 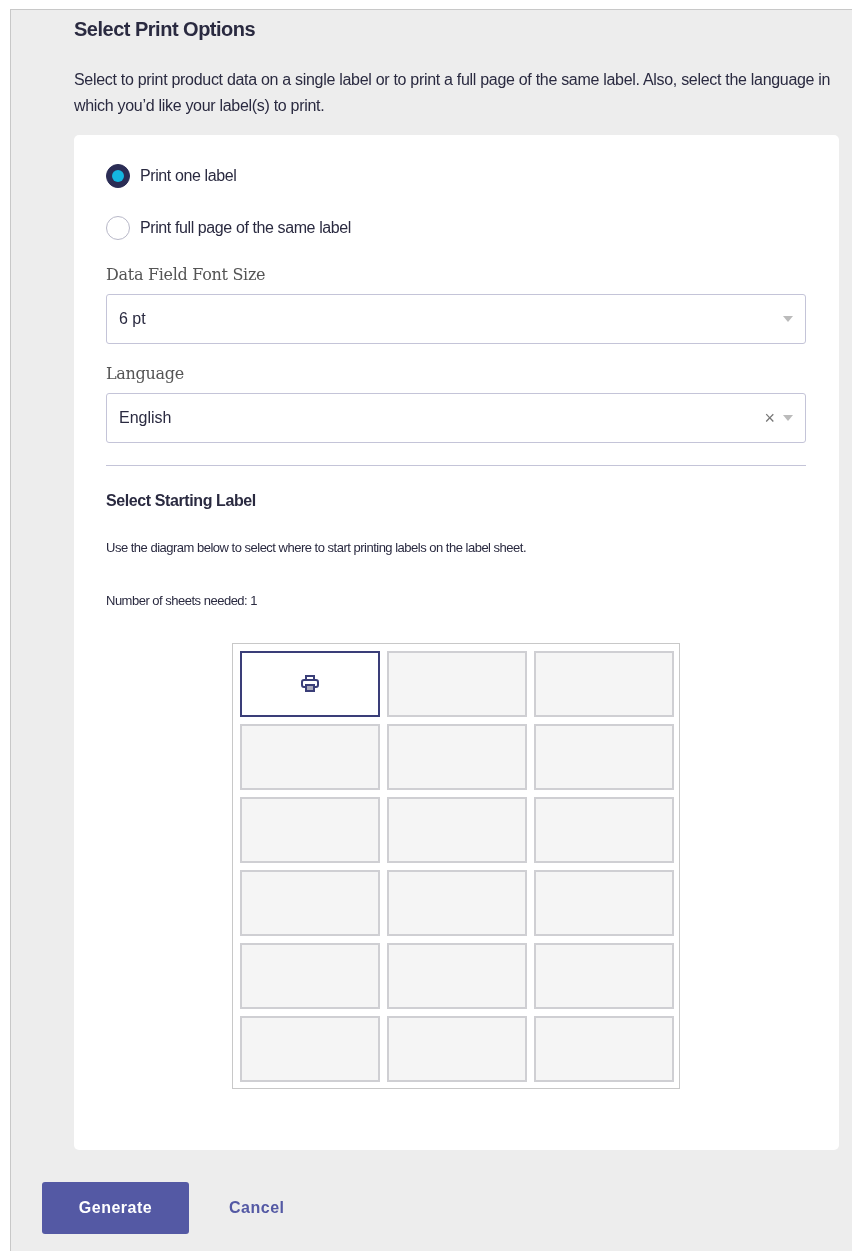 What do you see at coordinates (453, 93) in the screenshot?
I see `description: Select to print product data on a single label or to print a full page of the same label. Also, select the language in which you’d like your label(s) to print.` at bounding box center [453, 93].